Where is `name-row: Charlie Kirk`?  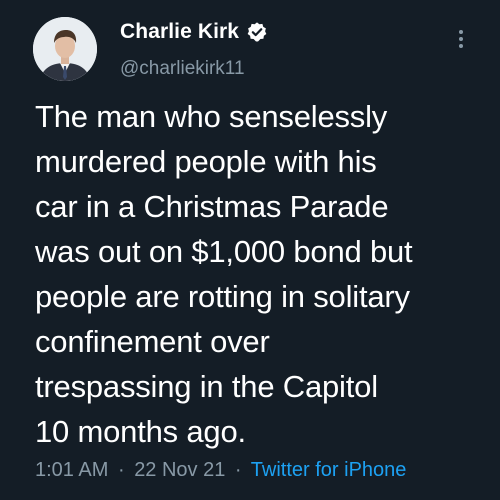 name-row: Charlie Kirk is located at coordinates (194, 32).